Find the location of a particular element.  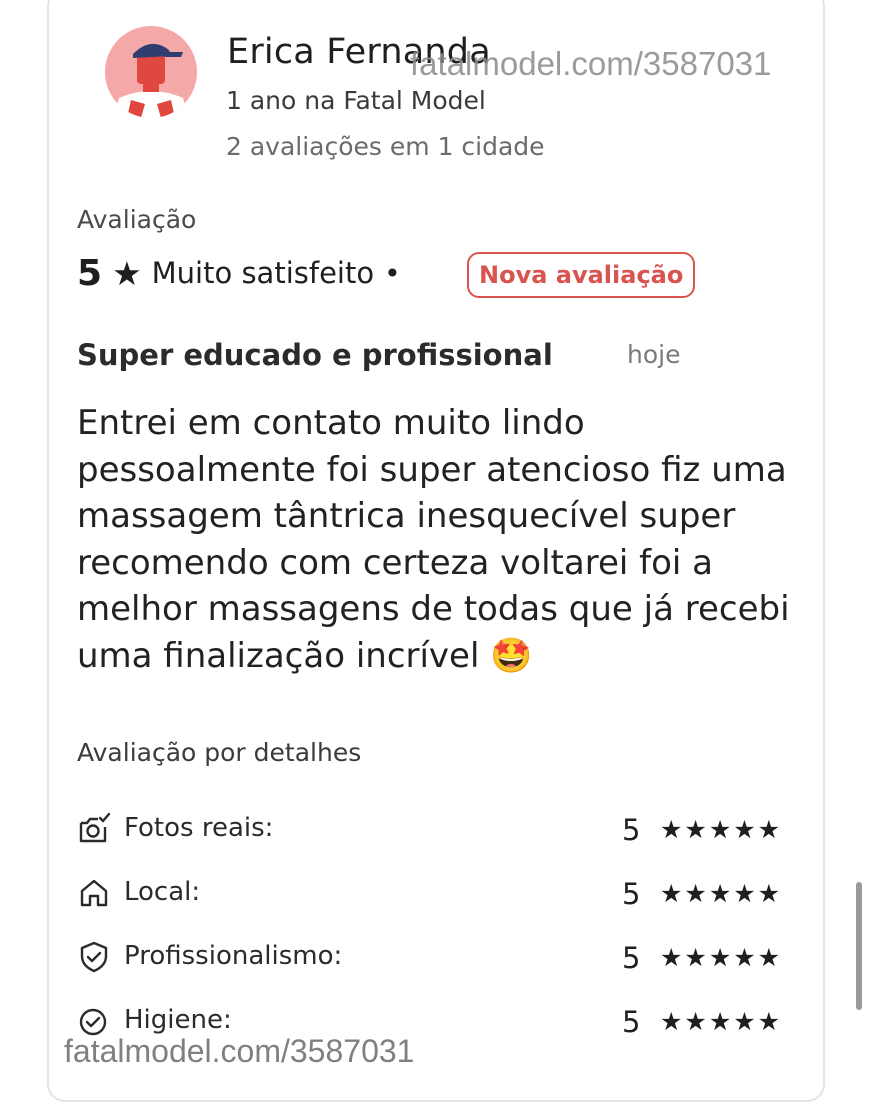

home-icon is located at coordinates (94, 893).